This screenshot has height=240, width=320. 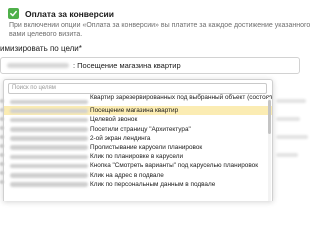 I want to click on goal-option: Посетили страницу "Архитектура", so click(x=138, y=129).